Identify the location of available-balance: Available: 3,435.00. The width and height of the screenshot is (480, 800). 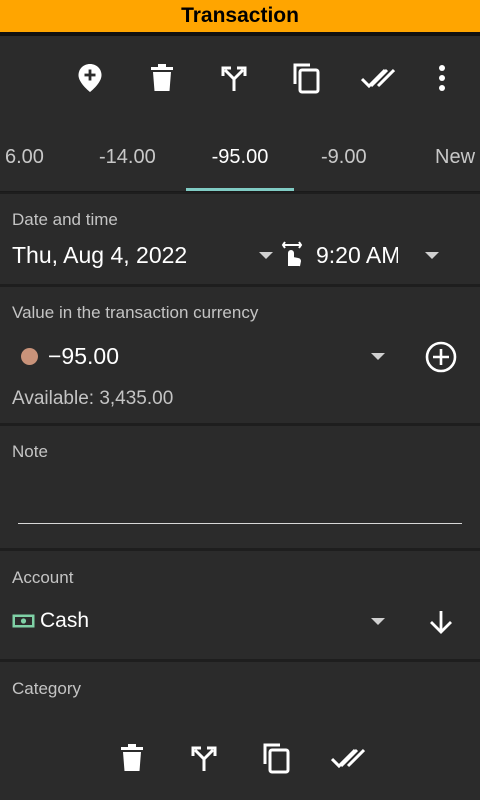
(93, 398).